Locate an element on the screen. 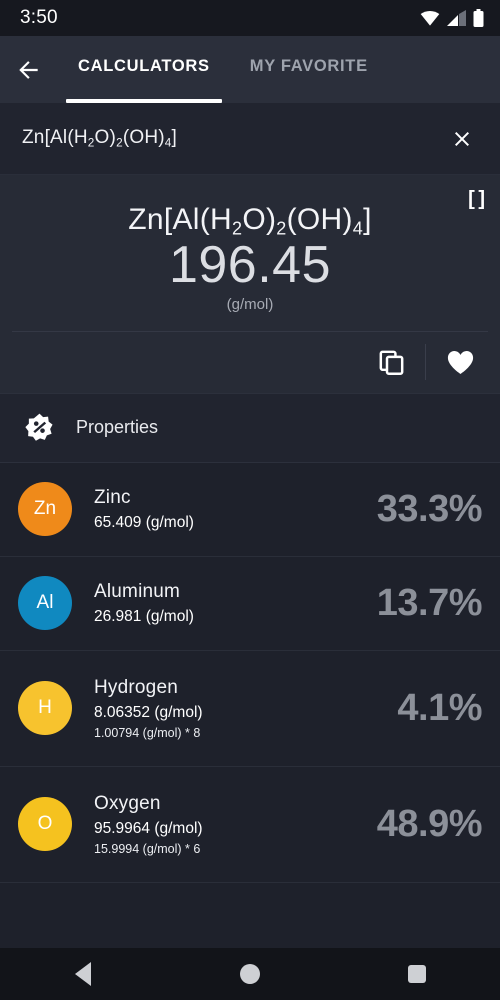 The width and height of the screenshot is (500, 1000). nav-home-circle-icon is located at coordinates (249, 974).